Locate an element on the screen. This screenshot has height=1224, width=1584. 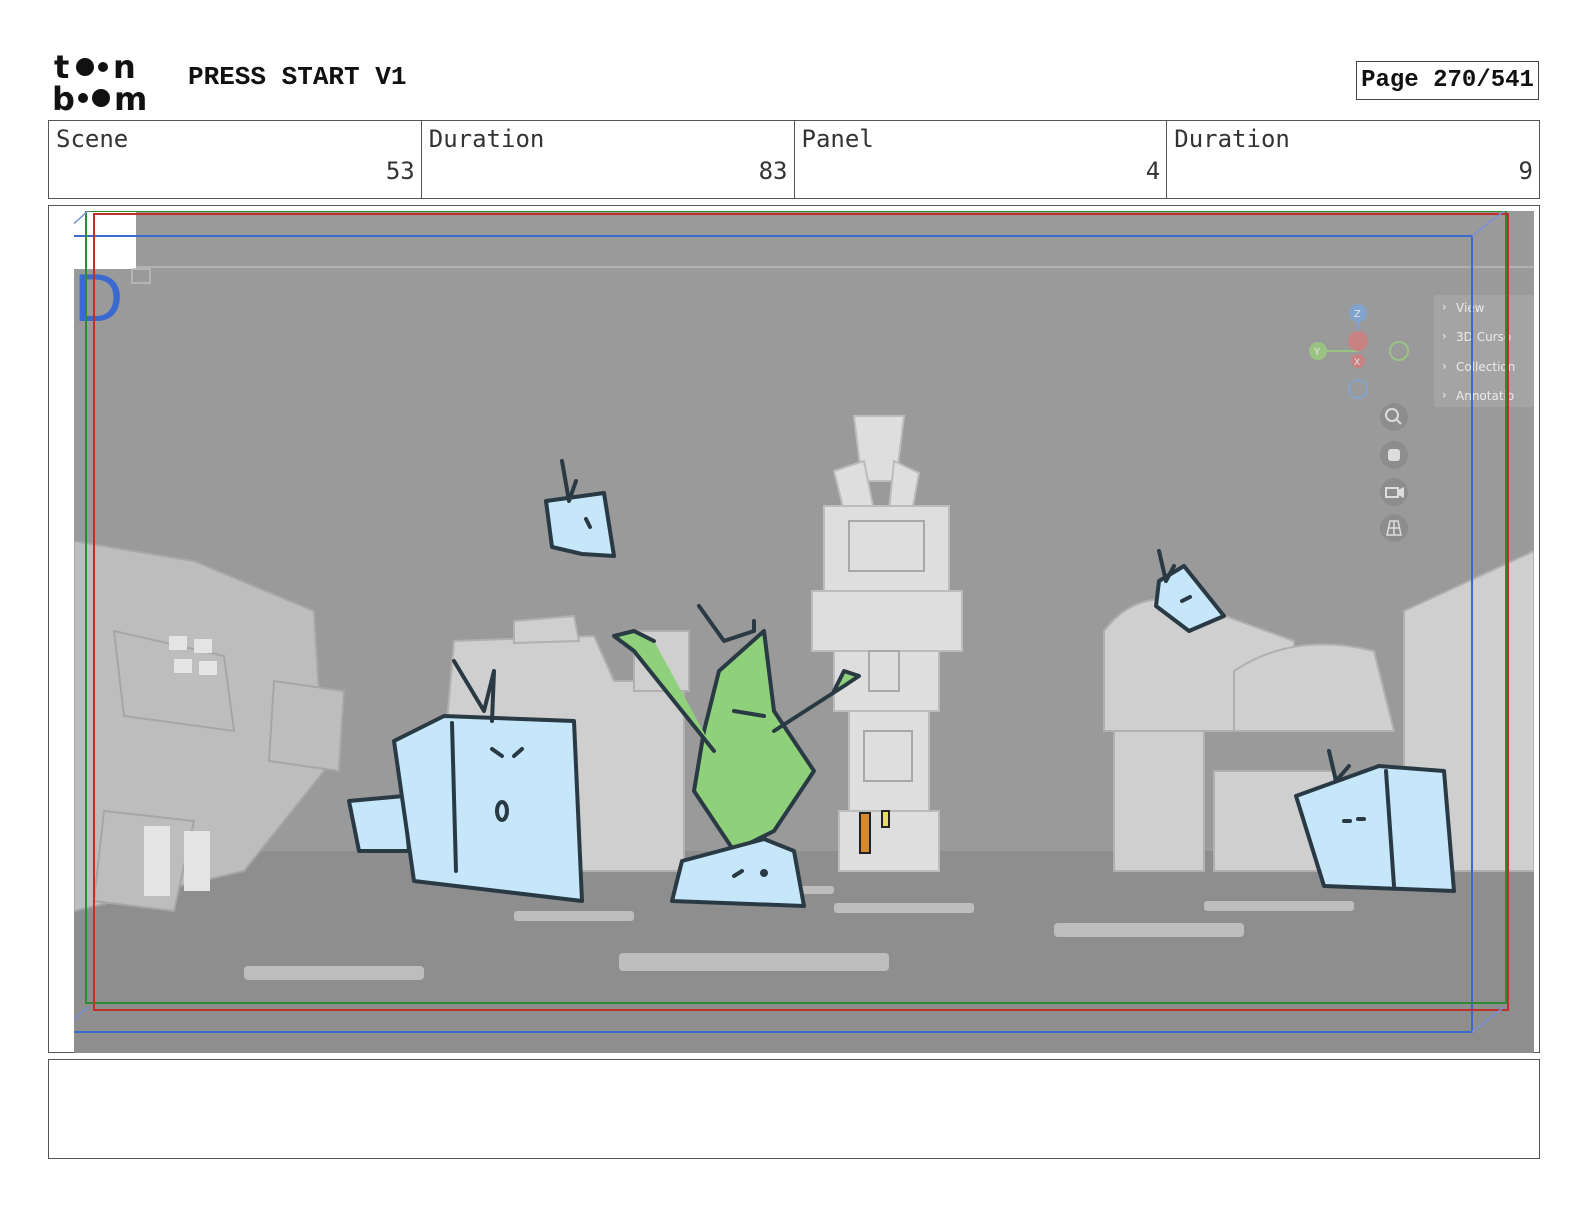
panel-value: 4 is located at coordinates (1153, 171).